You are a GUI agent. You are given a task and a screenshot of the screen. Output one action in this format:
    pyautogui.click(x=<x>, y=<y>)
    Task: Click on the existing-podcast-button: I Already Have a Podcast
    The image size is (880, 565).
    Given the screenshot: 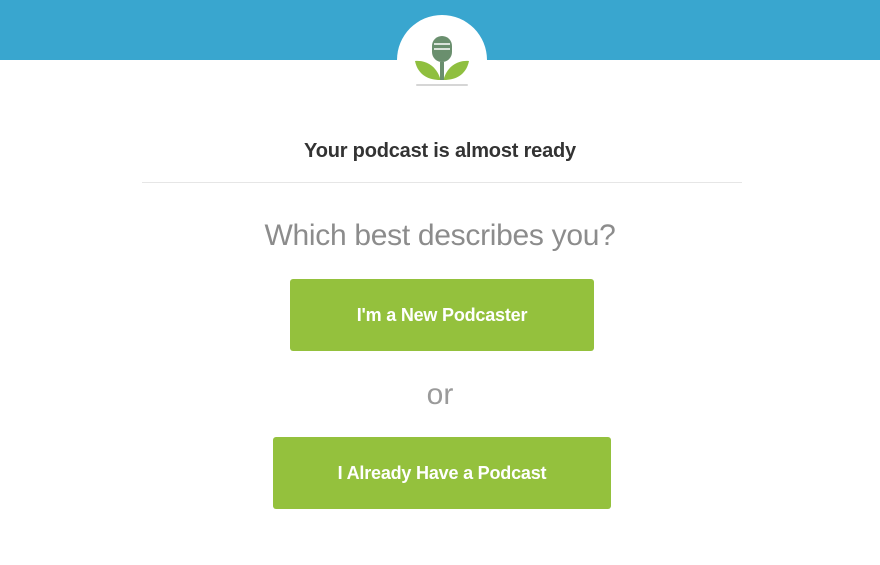 What is the action you would take?
    pyautogui.click(x=442, y=473)
    